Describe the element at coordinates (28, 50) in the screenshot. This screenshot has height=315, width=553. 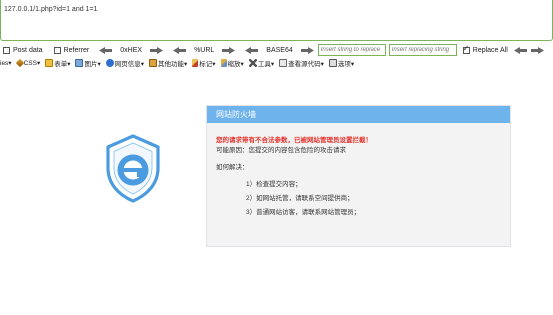
I see `post-data-label: Post data` at that location.